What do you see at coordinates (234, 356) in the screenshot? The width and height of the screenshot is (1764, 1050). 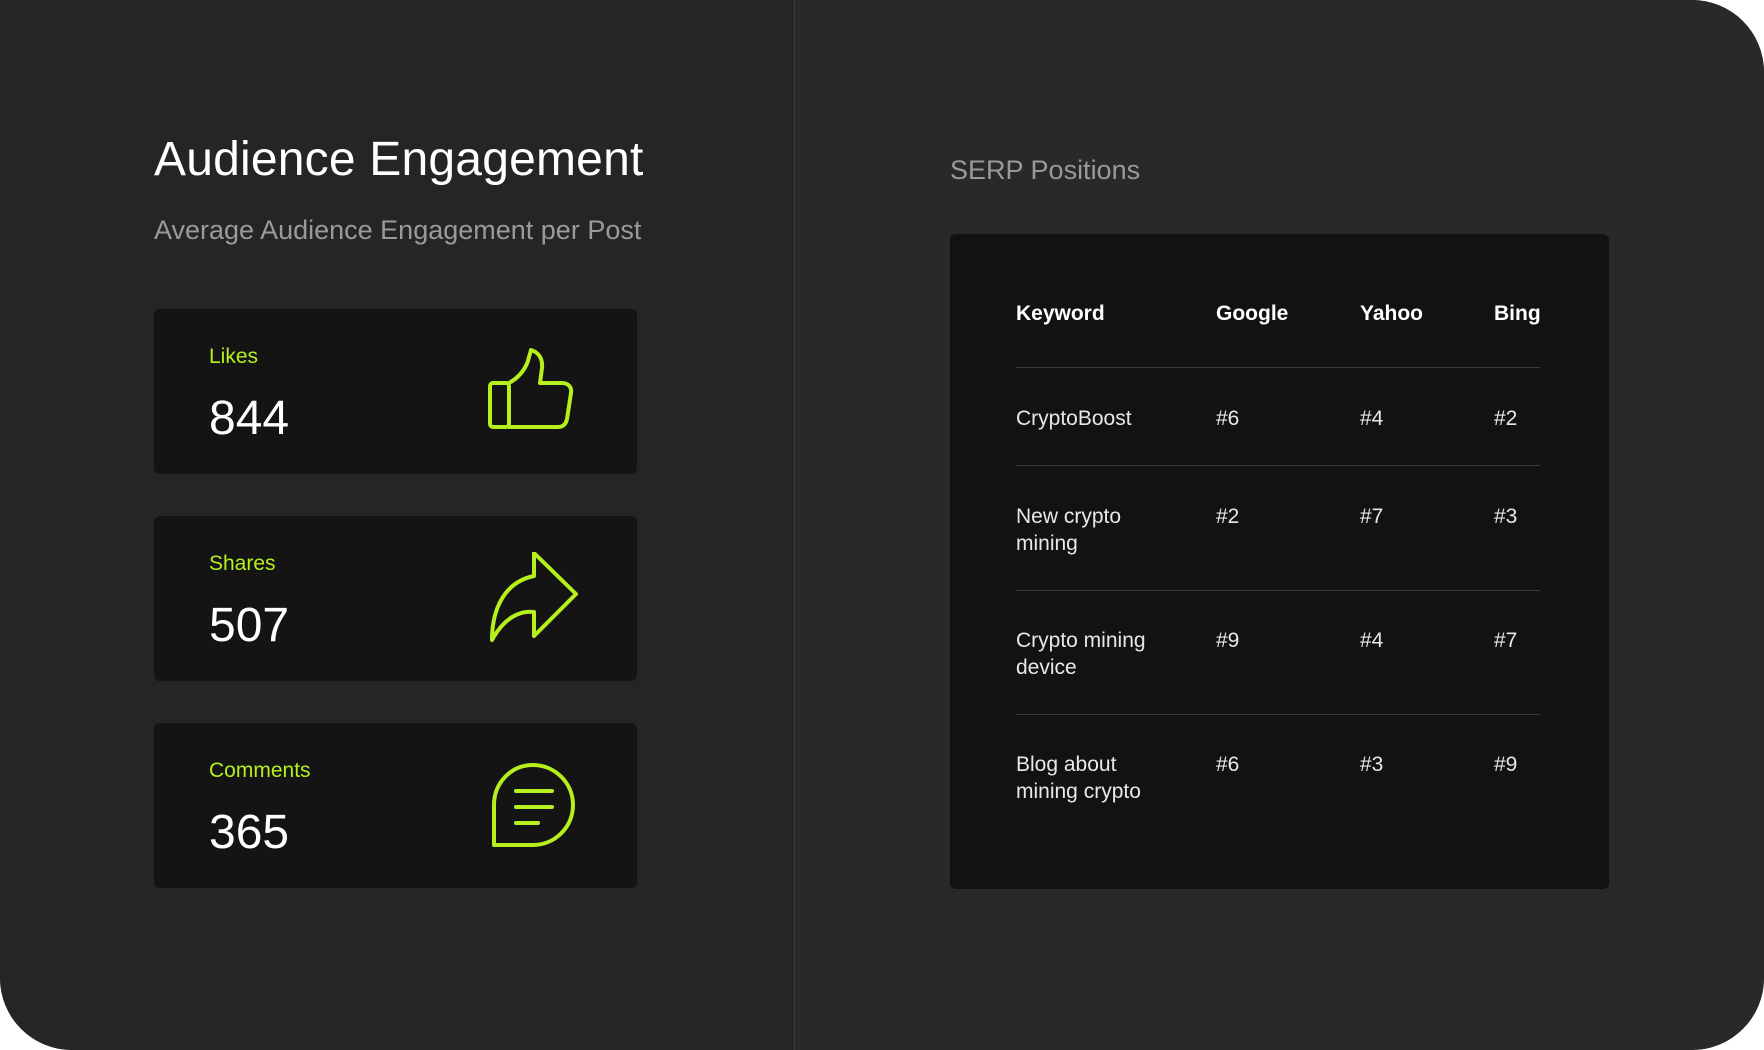 I see `likes-label: Likes` at bounding box center [234, 356].